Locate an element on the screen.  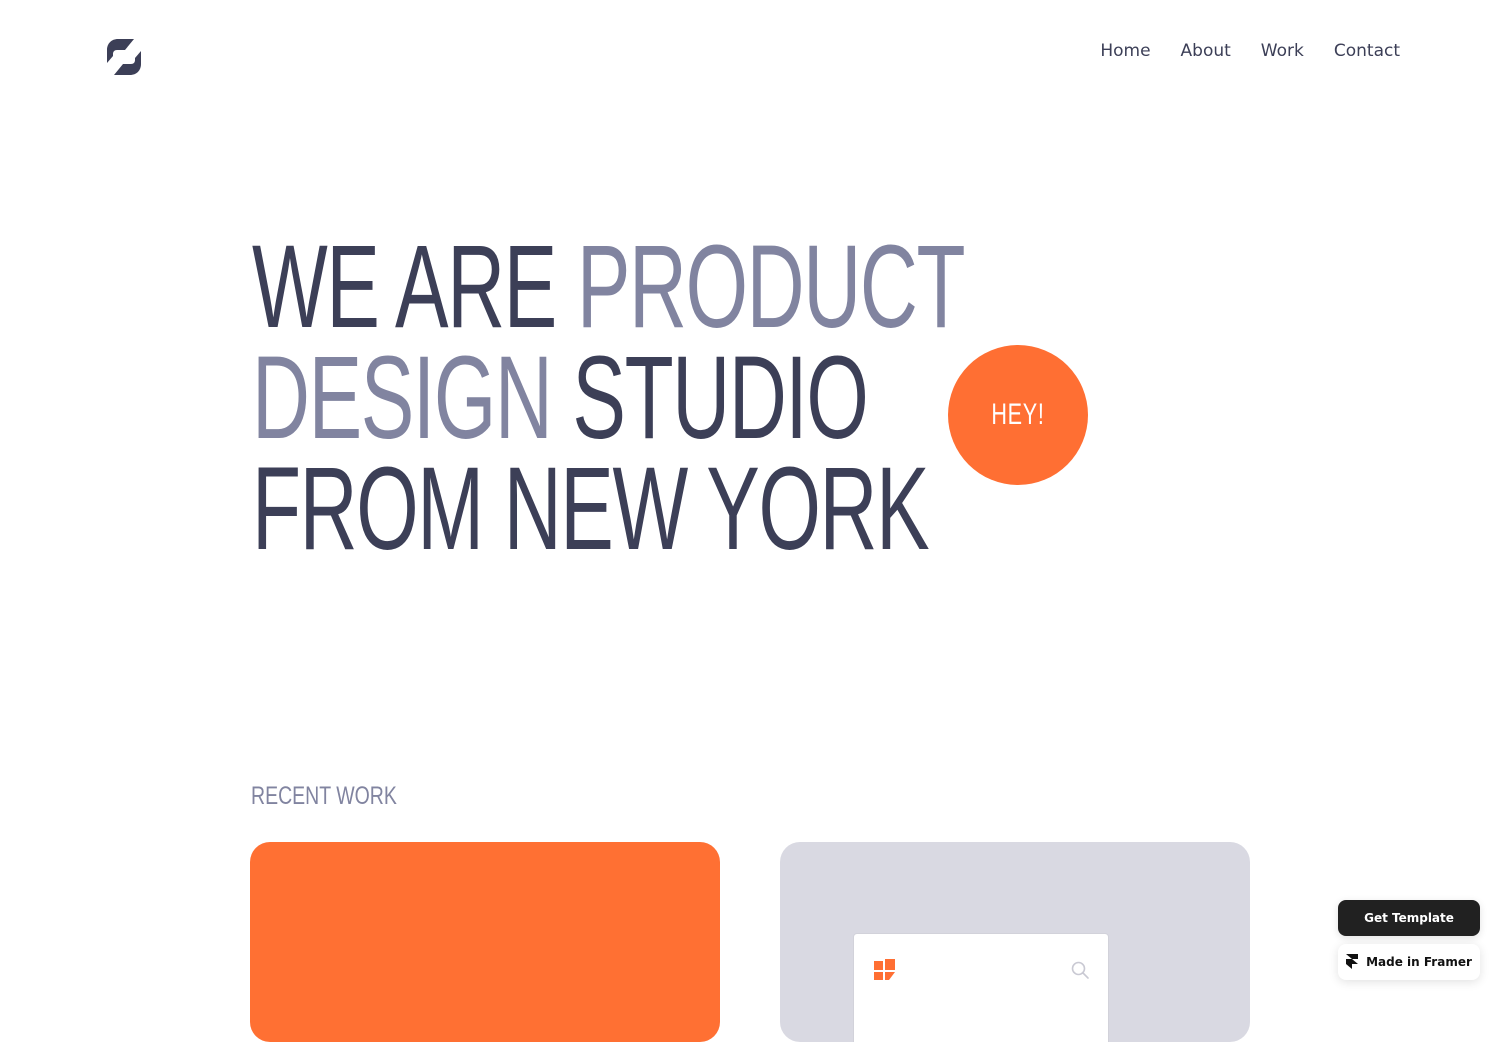
recent-work-title: RECENT WORK is located at coordinates (324, 796).